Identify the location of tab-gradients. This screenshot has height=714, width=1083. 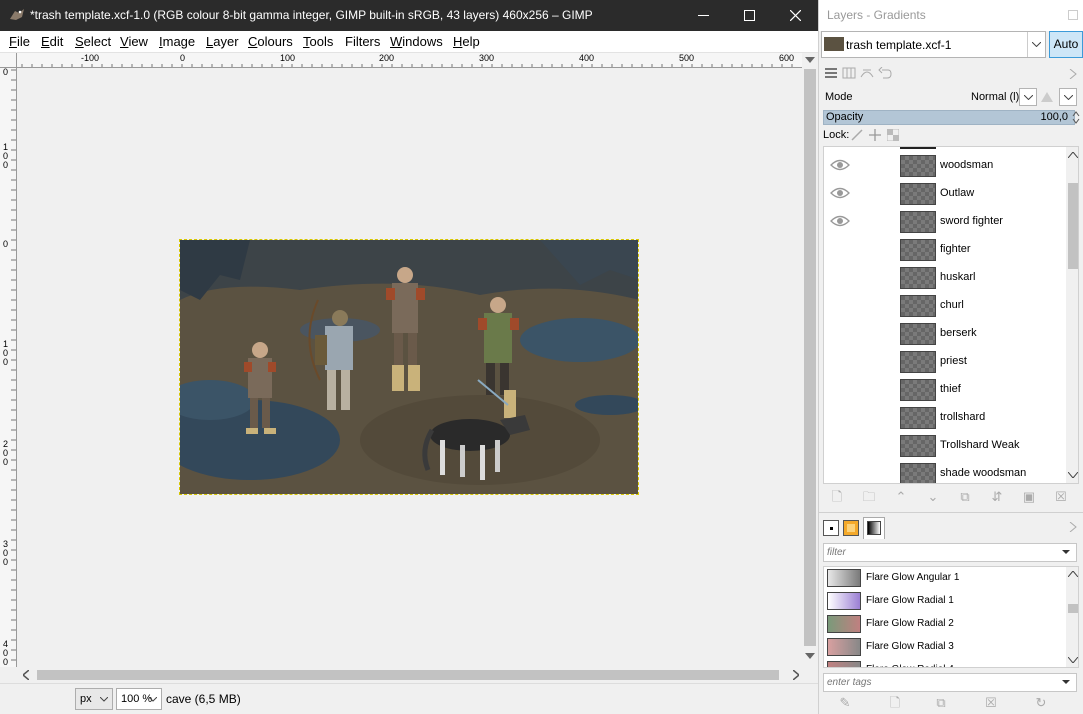
(874, 528).